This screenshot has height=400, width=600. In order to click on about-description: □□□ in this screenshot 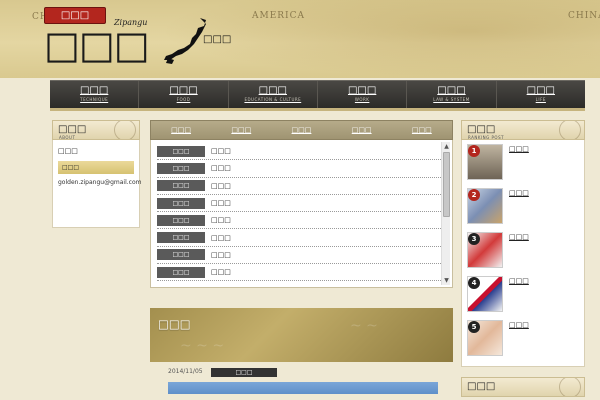, I will do `click(68, 151)`.